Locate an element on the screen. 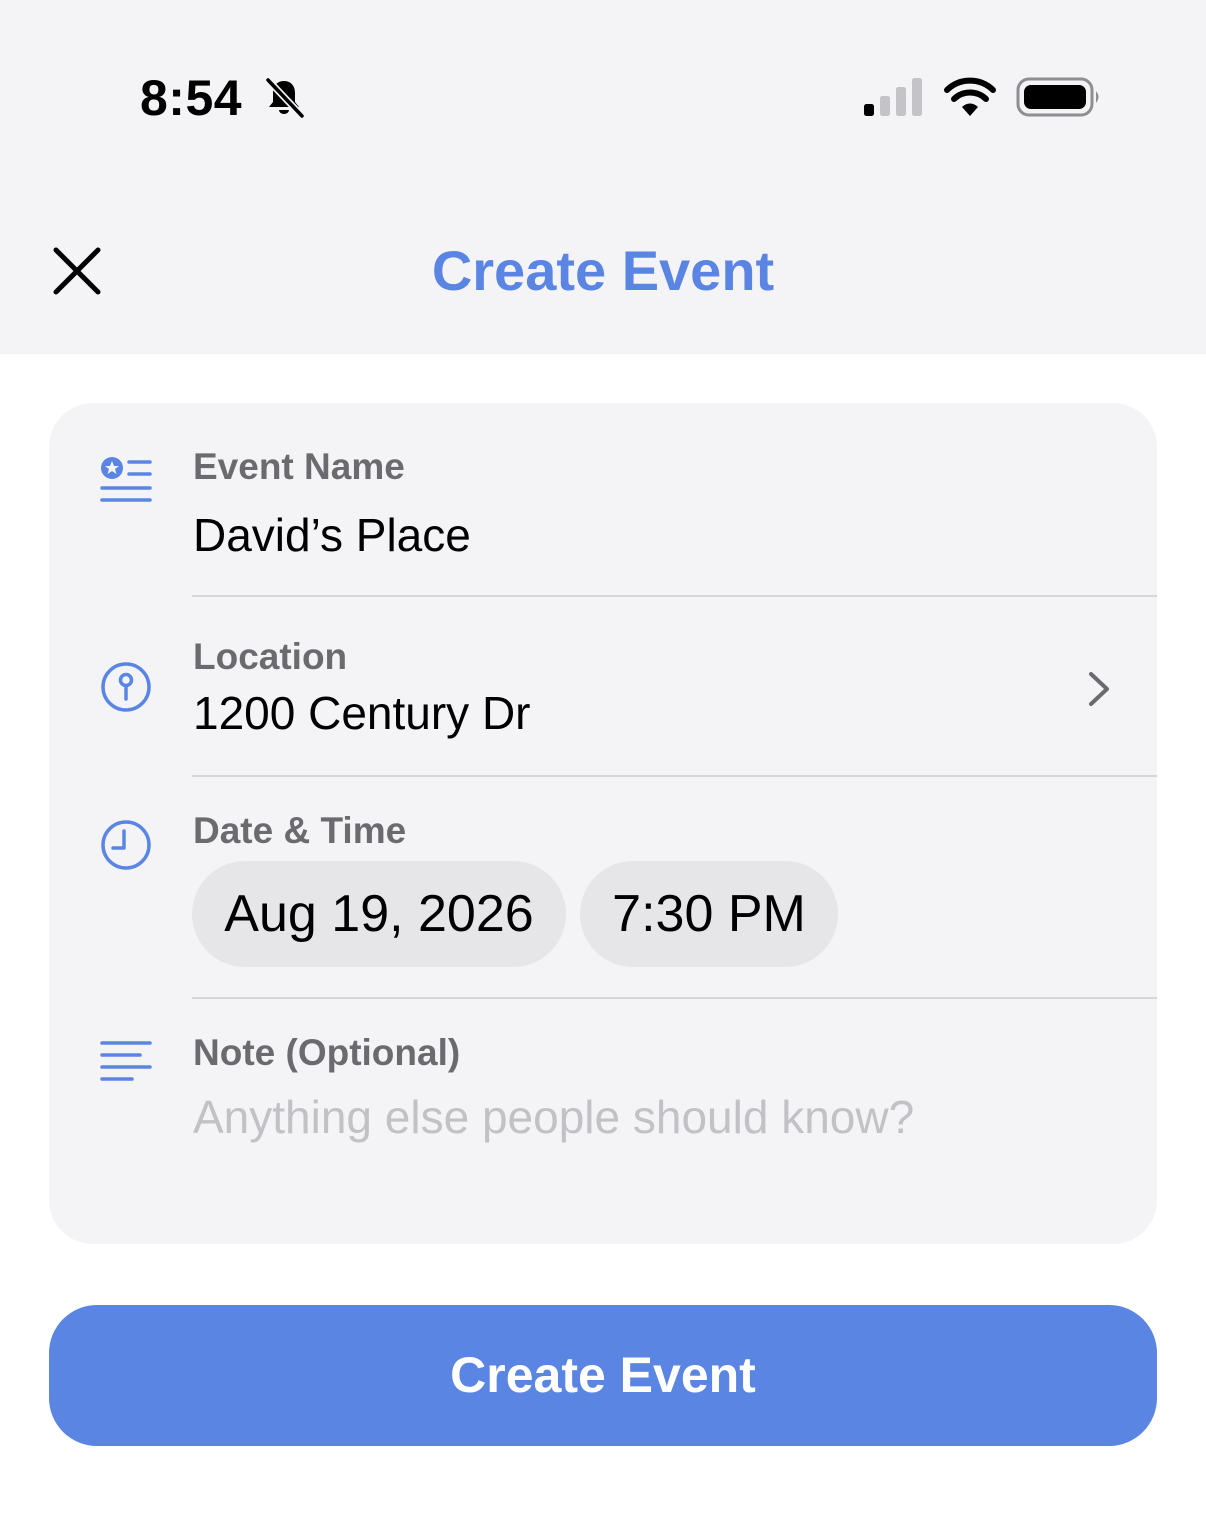 This screenshot has height=1531, width=1206. location-label: Location is located at coordinates (270, 656).